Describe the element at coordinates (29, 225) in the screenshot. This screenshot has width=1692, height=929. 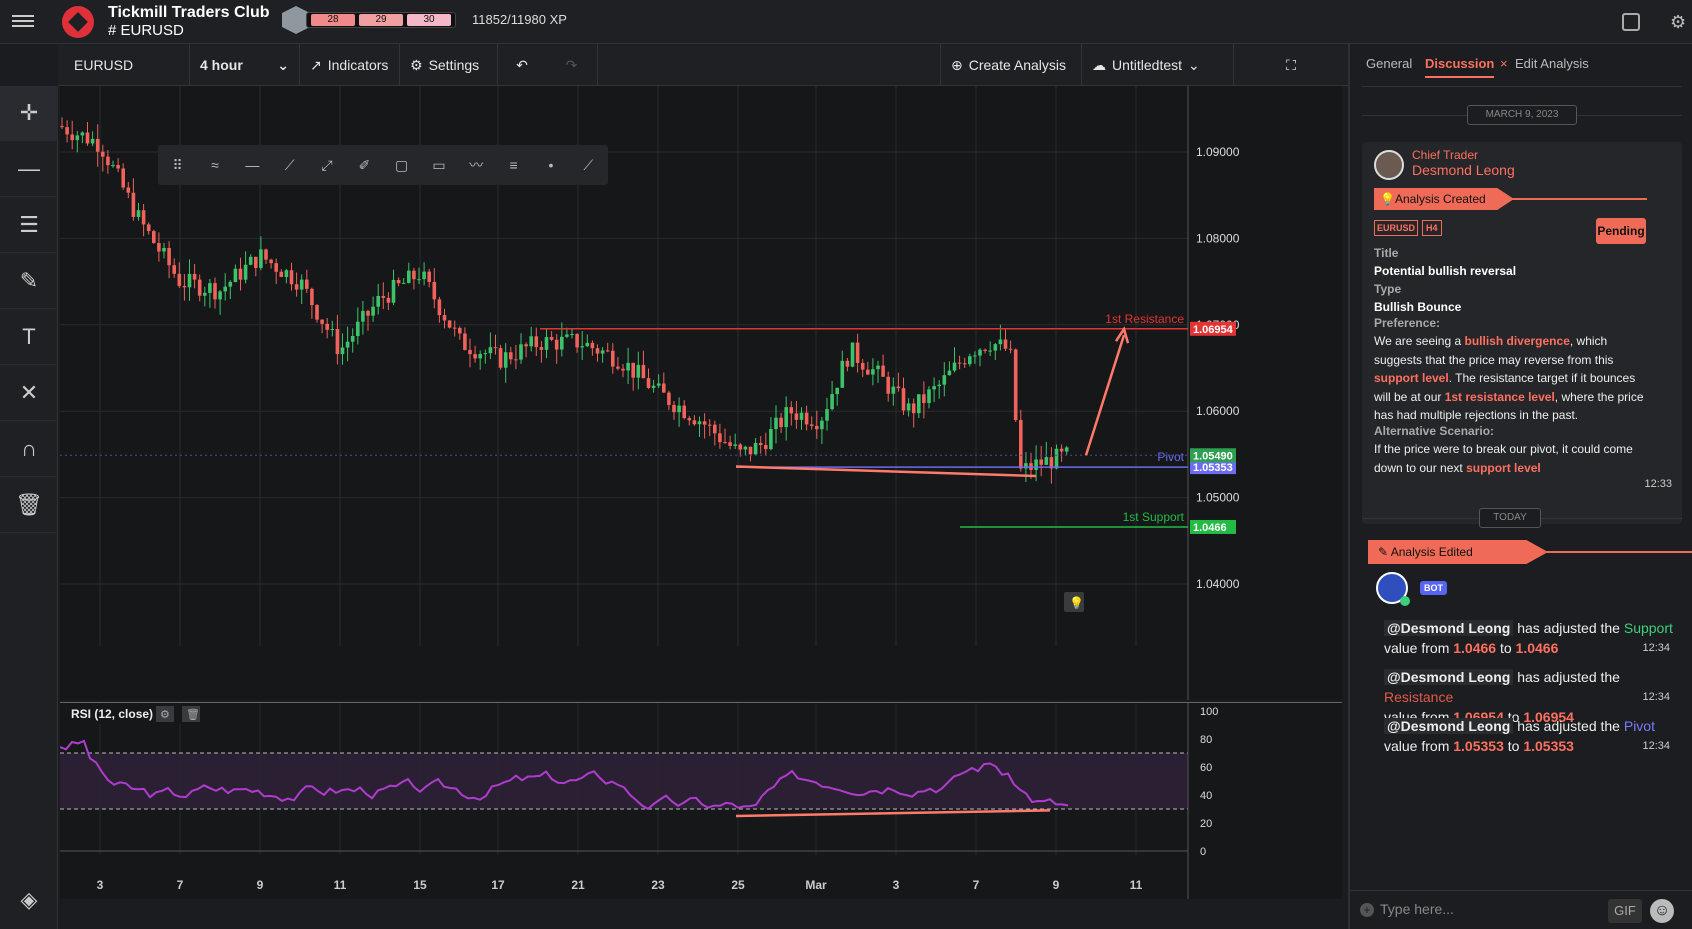
I see `fib-tool: ☰` at that location.